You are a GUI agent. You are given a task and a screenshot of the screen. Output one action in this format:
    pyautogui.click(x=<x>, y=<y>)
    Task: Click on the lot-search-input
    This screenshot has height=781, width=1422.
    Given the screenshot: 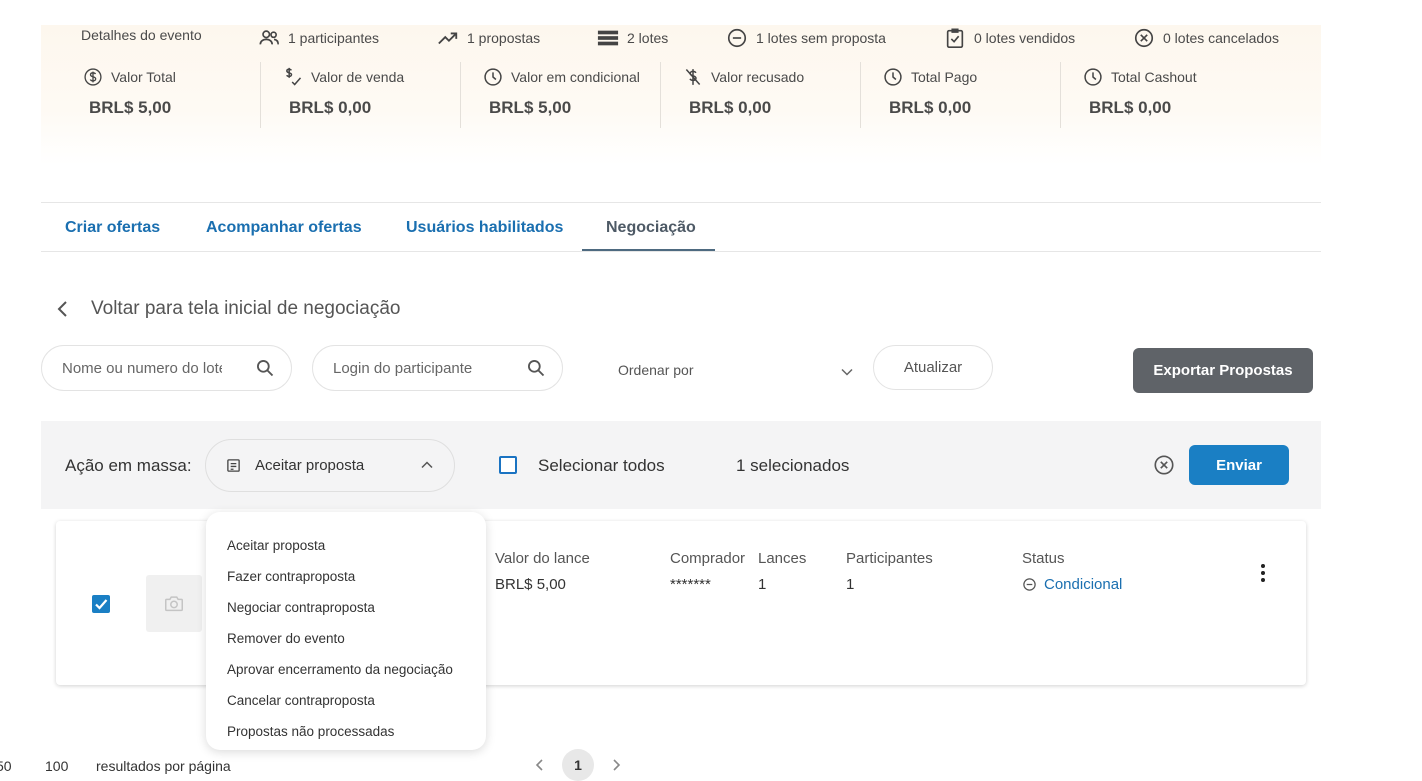 What is the action you would take?
    pyautogui.click(x=132, y=368)
    